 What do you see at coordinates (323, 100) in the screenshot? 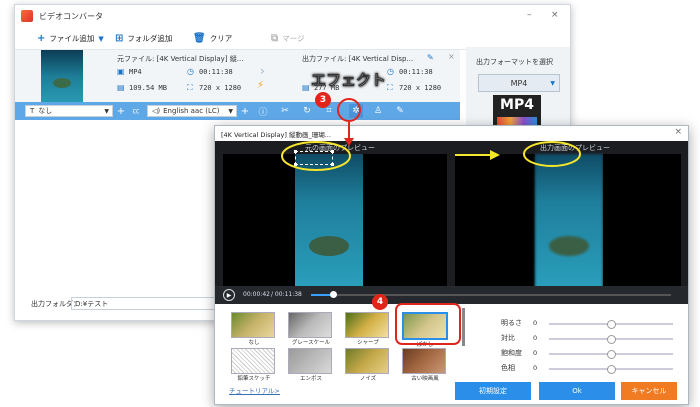
I see `step3-badge: 3` at bounding box center [323, 100].